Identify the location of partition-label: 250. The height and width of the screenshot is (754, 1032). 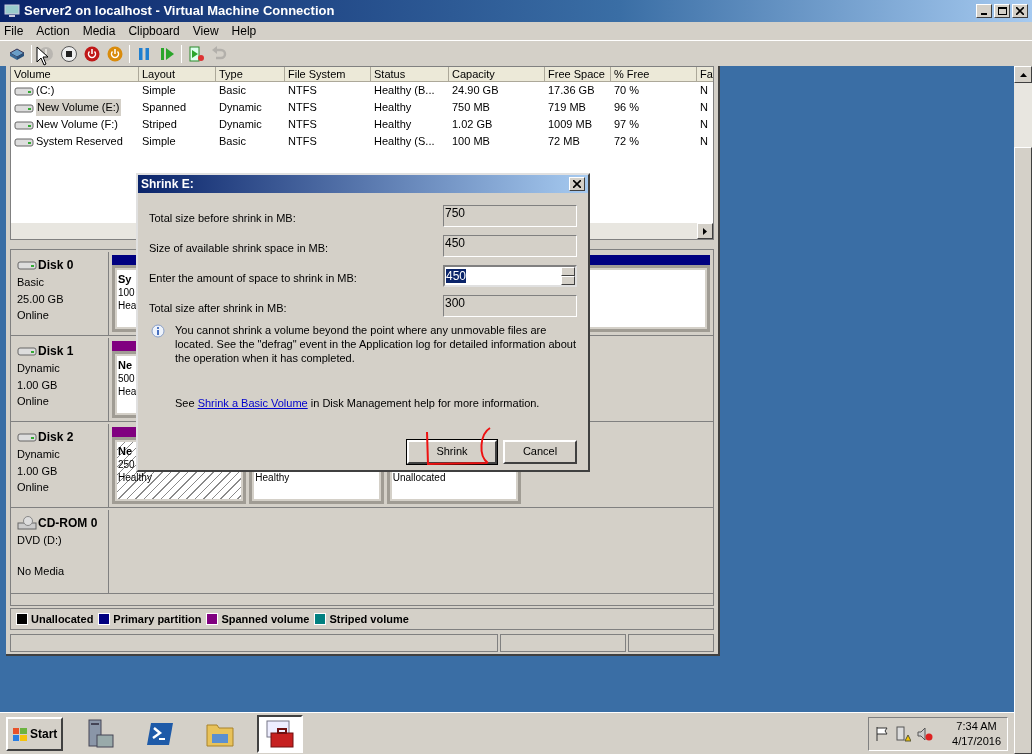
(126, 464).